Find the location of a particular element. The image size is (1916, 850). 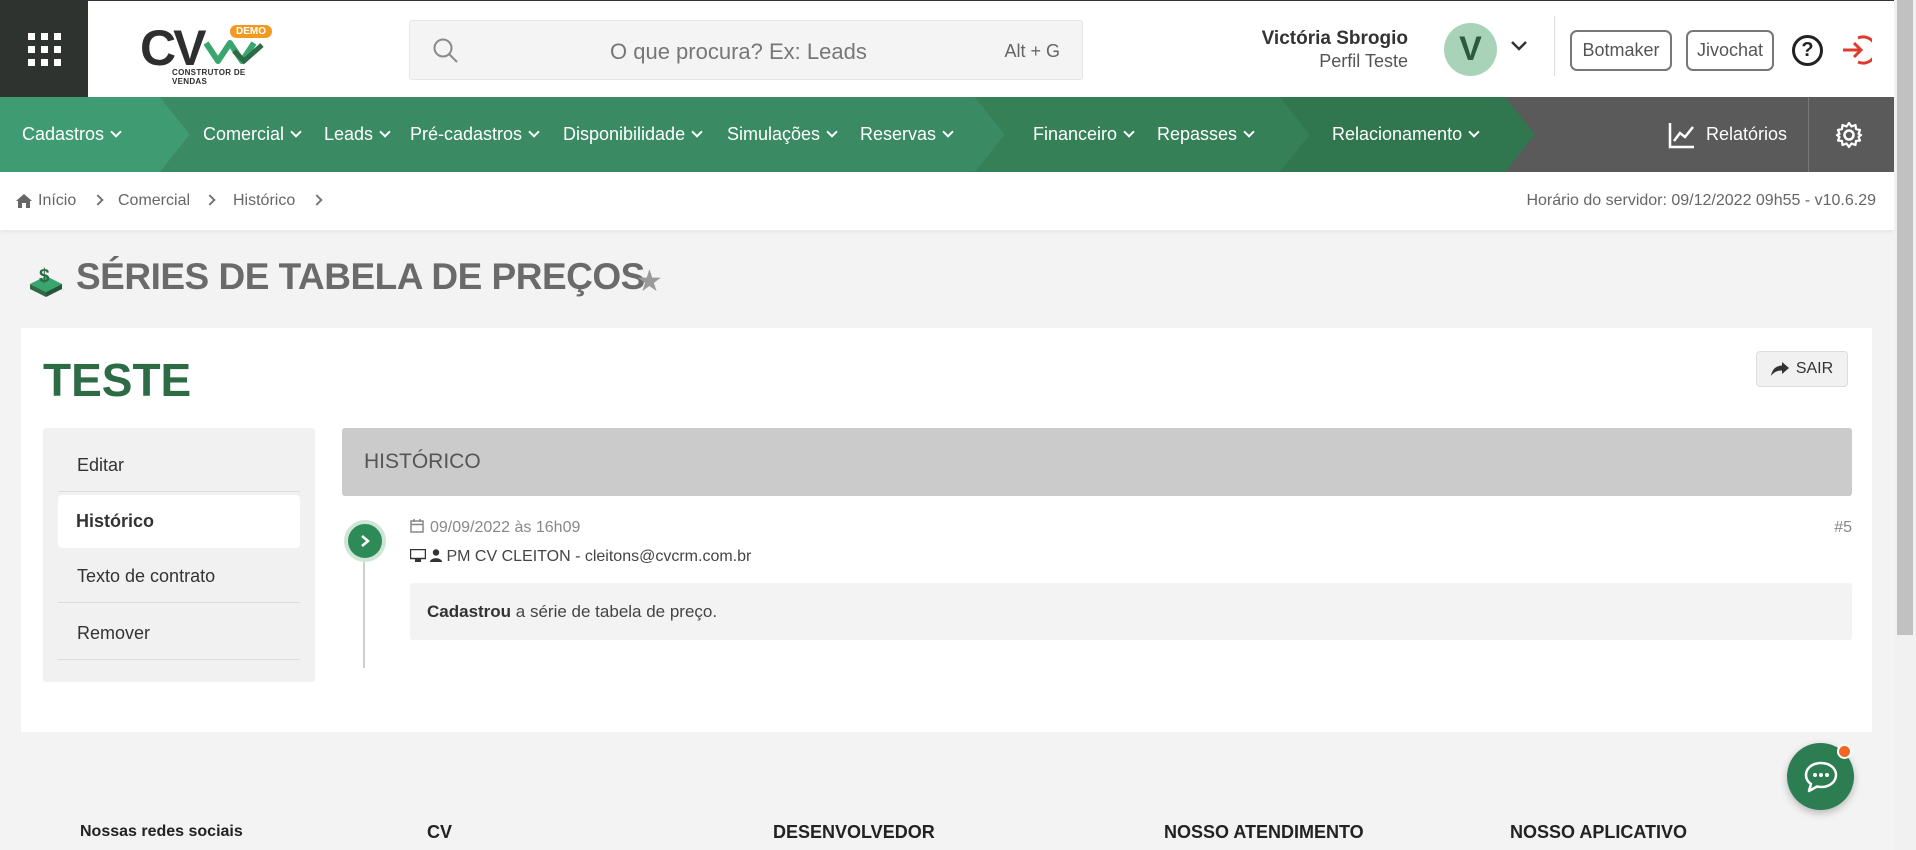

global-search: O que procura? Ex: Leads Alt + G is located at coordinates (746, 50).